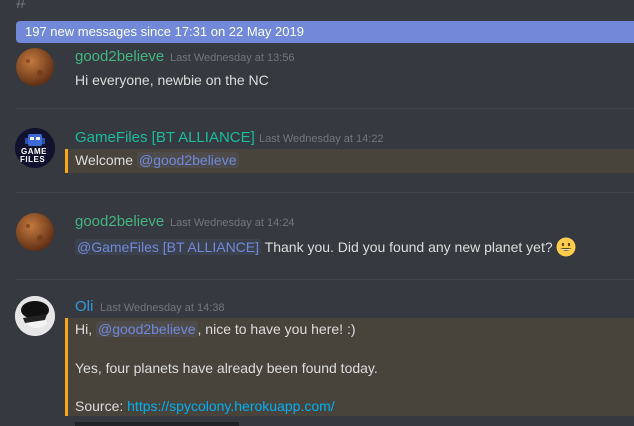  Describe the element at coordinates (21, 6) in the screenshot. I see `hash-icon: #` at that location.